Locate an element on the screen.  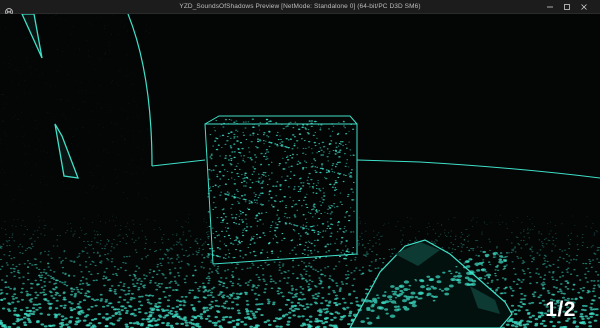
speckled-cube is located at coordinates (281, 190).